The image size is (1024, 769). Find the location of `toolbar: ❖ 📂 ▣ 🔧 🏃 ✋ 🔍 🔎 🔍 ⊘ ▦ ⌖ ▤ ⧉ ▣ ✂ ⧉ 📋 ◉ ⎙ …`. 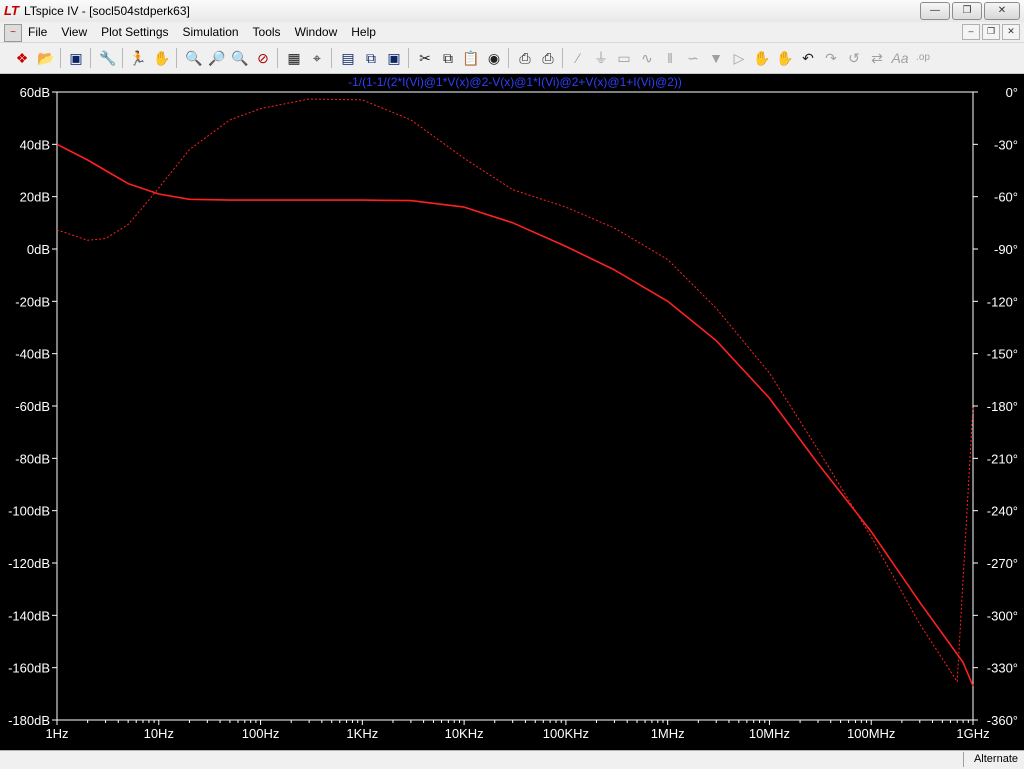

toolbar: ❖ 📂 ▣ 🔧 🏃 ✋ 🔍 🔎 🔍 ⊘ ▦ ⌖ ▤ ⧉ ▣ ✂ ⧉ 📋 ◉ ⎙ … is located at coordinates (512, 58).